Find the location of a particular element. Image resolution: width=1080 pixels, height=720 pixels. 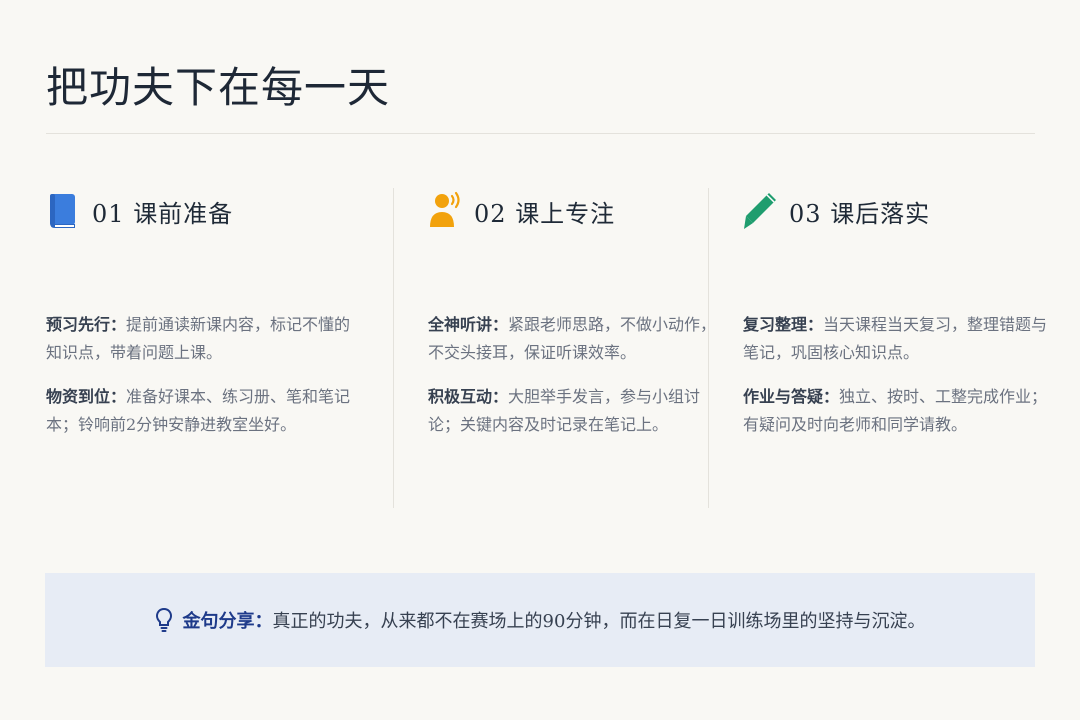

speaking-person-icon is located at coordinates (446, 211).